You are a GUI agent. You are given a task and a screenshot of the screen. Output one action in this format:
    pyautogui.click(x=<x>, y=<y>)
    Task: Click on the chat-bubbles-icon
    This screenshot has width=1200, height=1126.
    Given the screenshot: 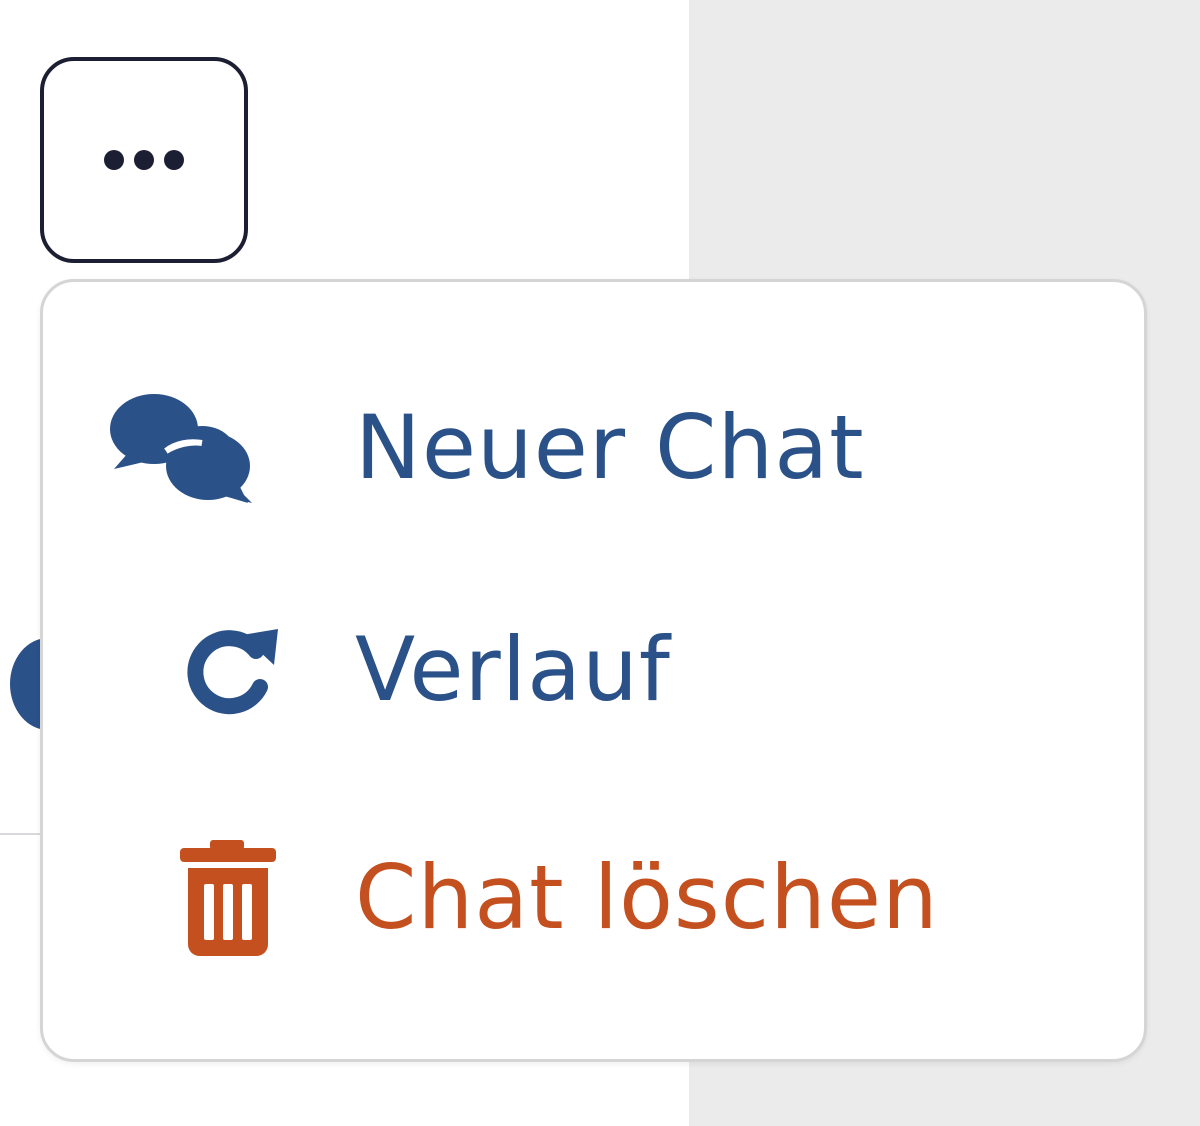 What is the action you would take?
    pyautogui.click(x=232, y=448)
    